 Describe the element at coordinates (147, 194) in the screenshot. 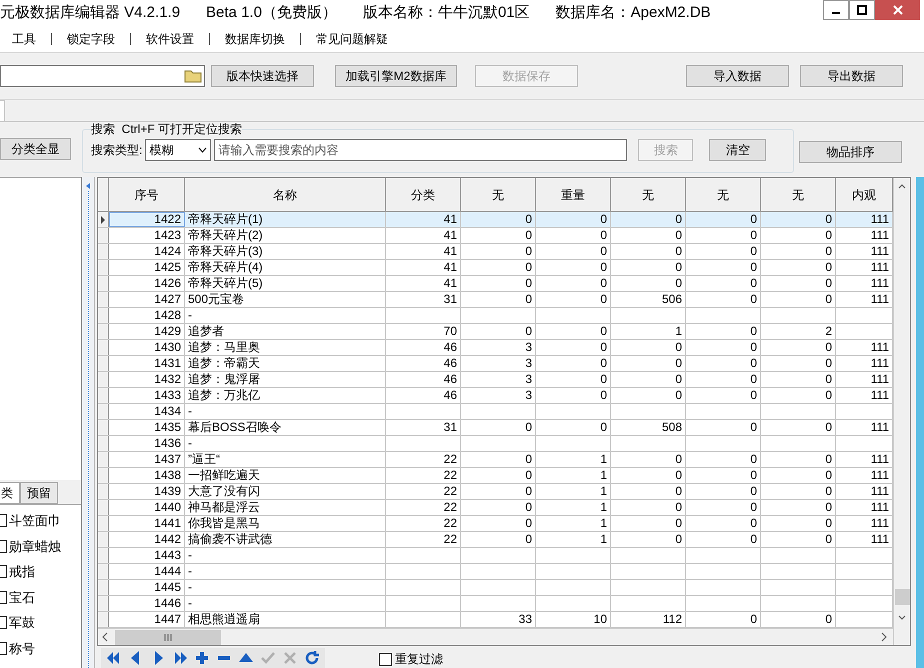

I see `column-header: 序号` at that location.